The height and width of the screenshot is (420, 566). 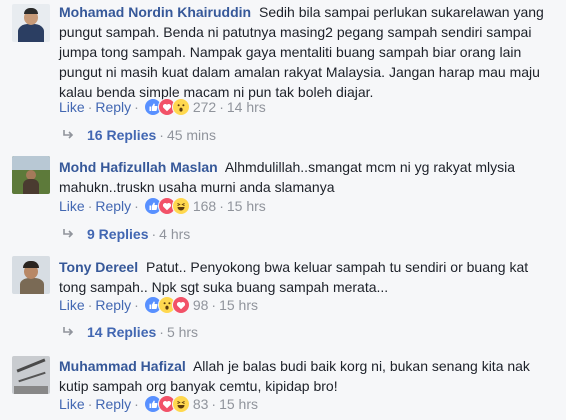 I want to click on replies-time: 4 hrs, so click(x=175, y=234).